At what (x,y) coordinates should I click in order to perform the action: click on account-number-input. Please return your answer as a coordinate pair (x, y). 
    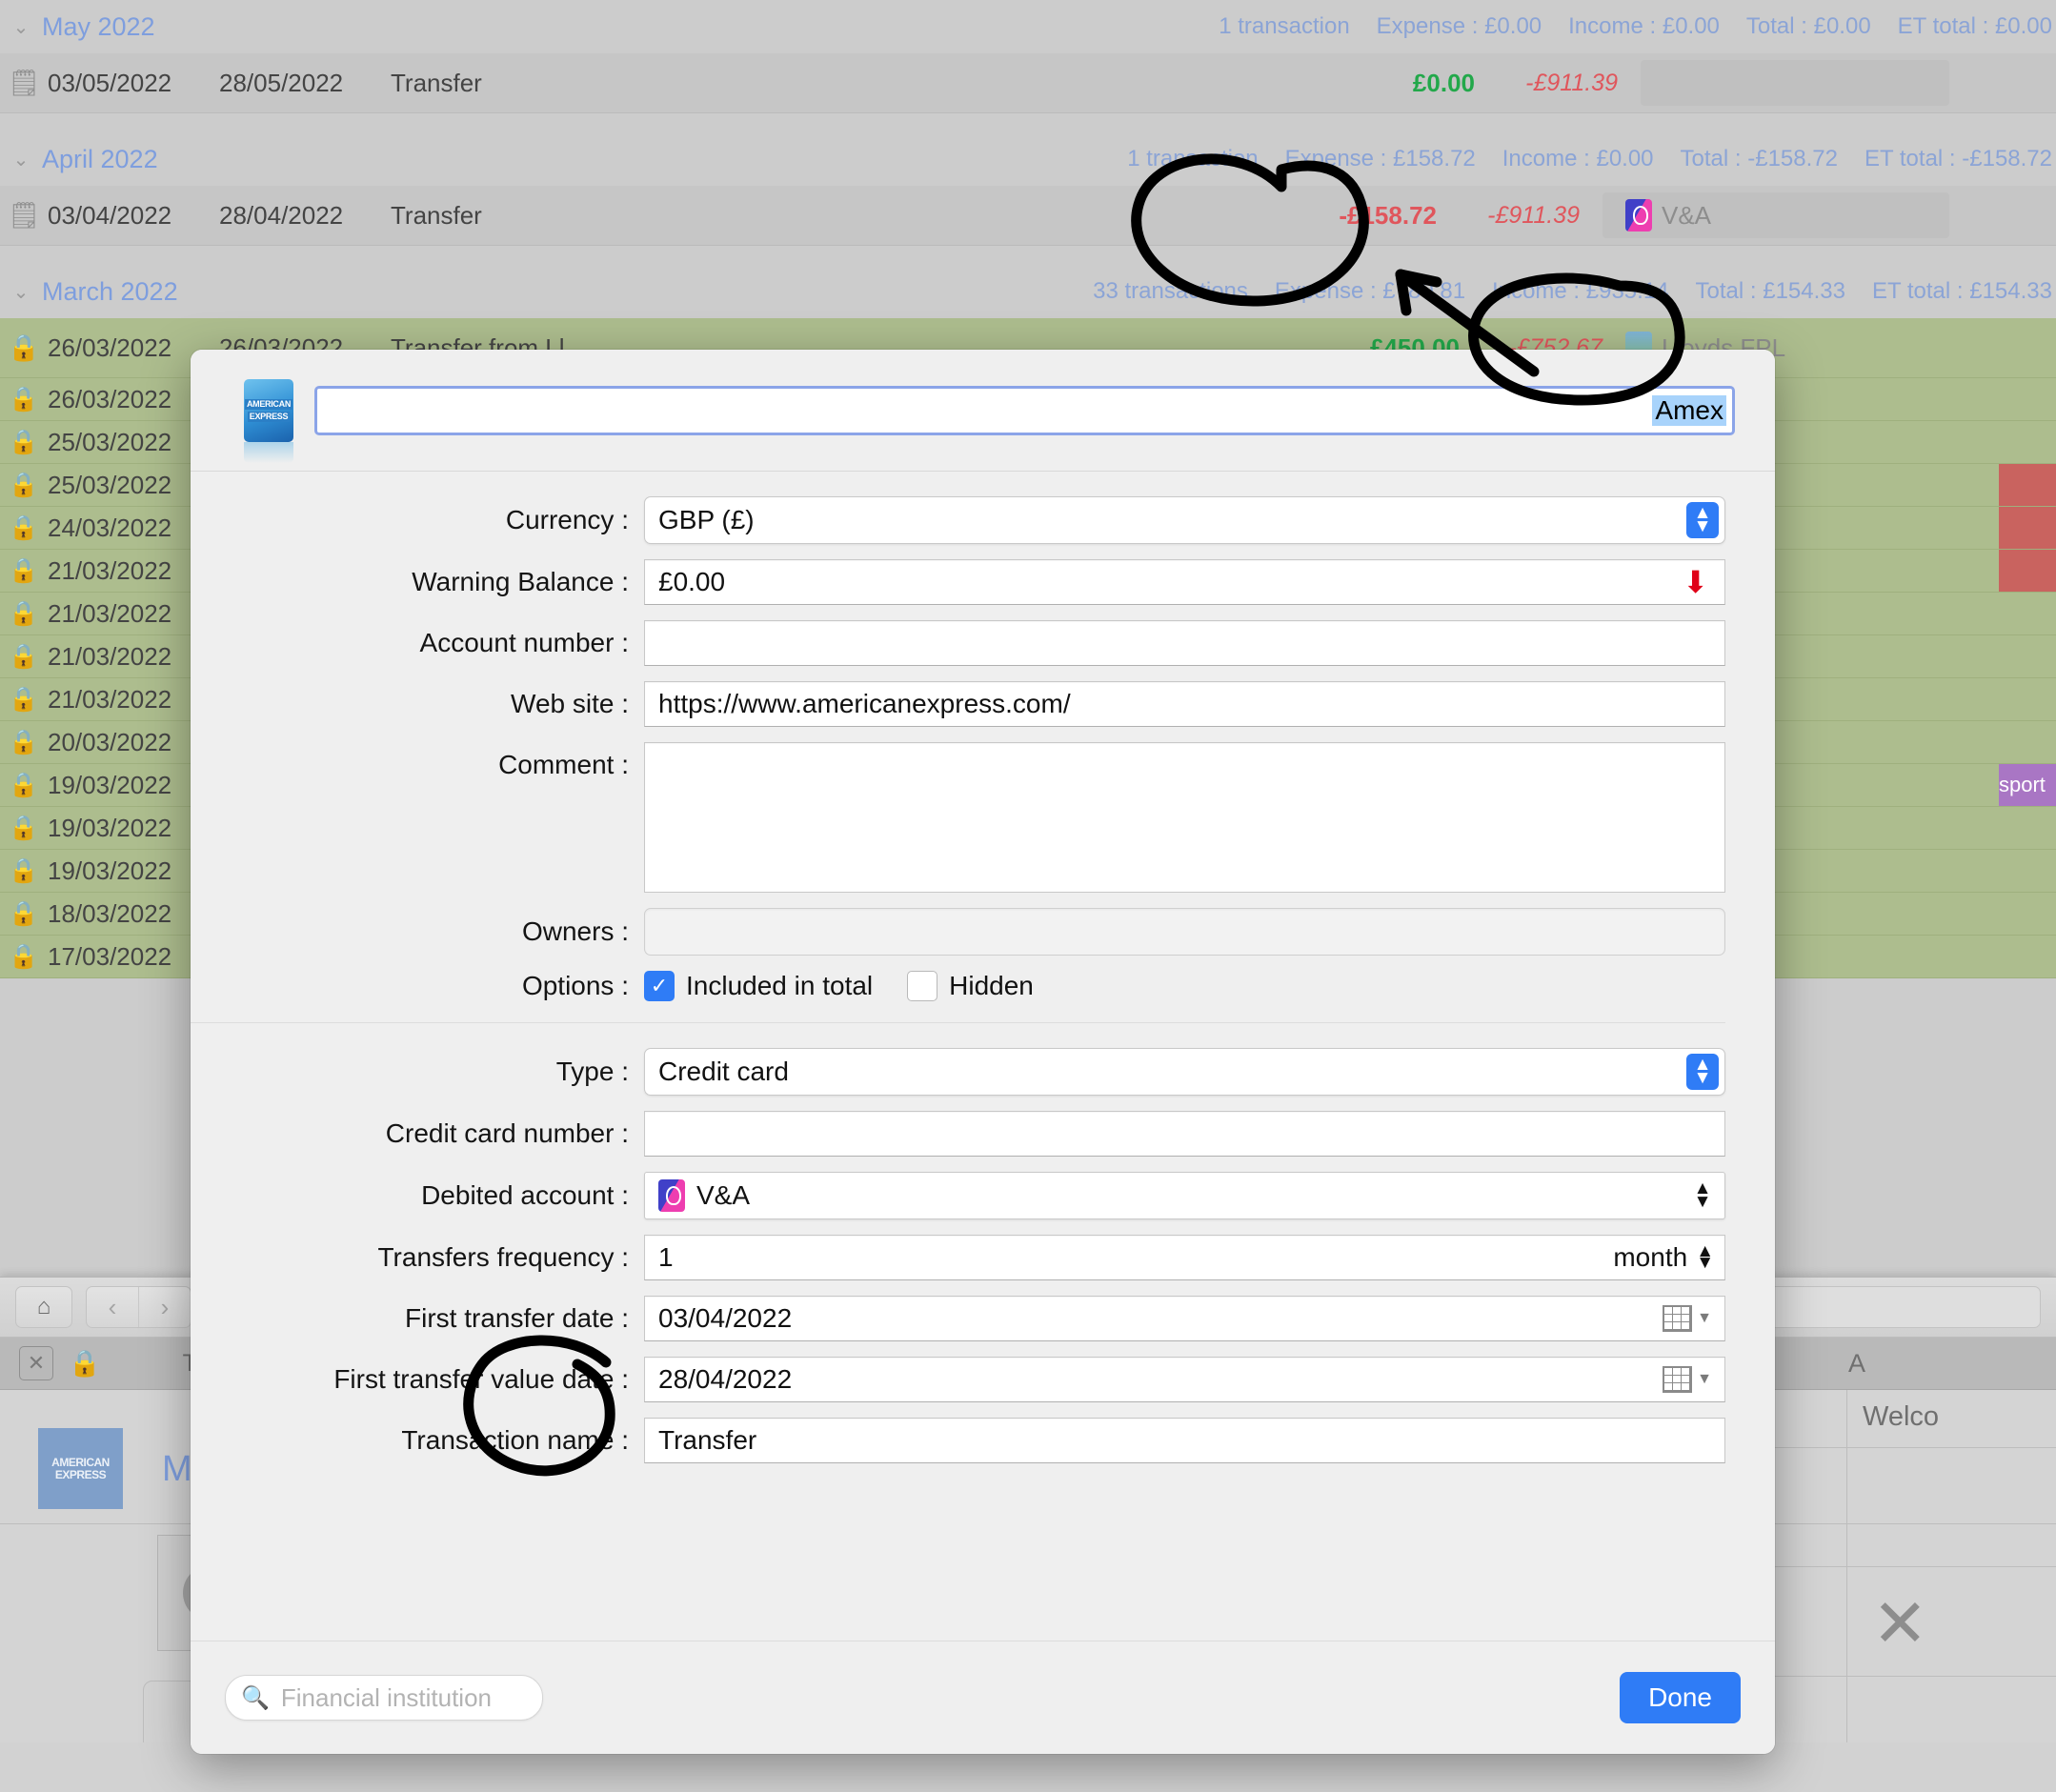
    Looking at the image, I should click on (1185, 643).